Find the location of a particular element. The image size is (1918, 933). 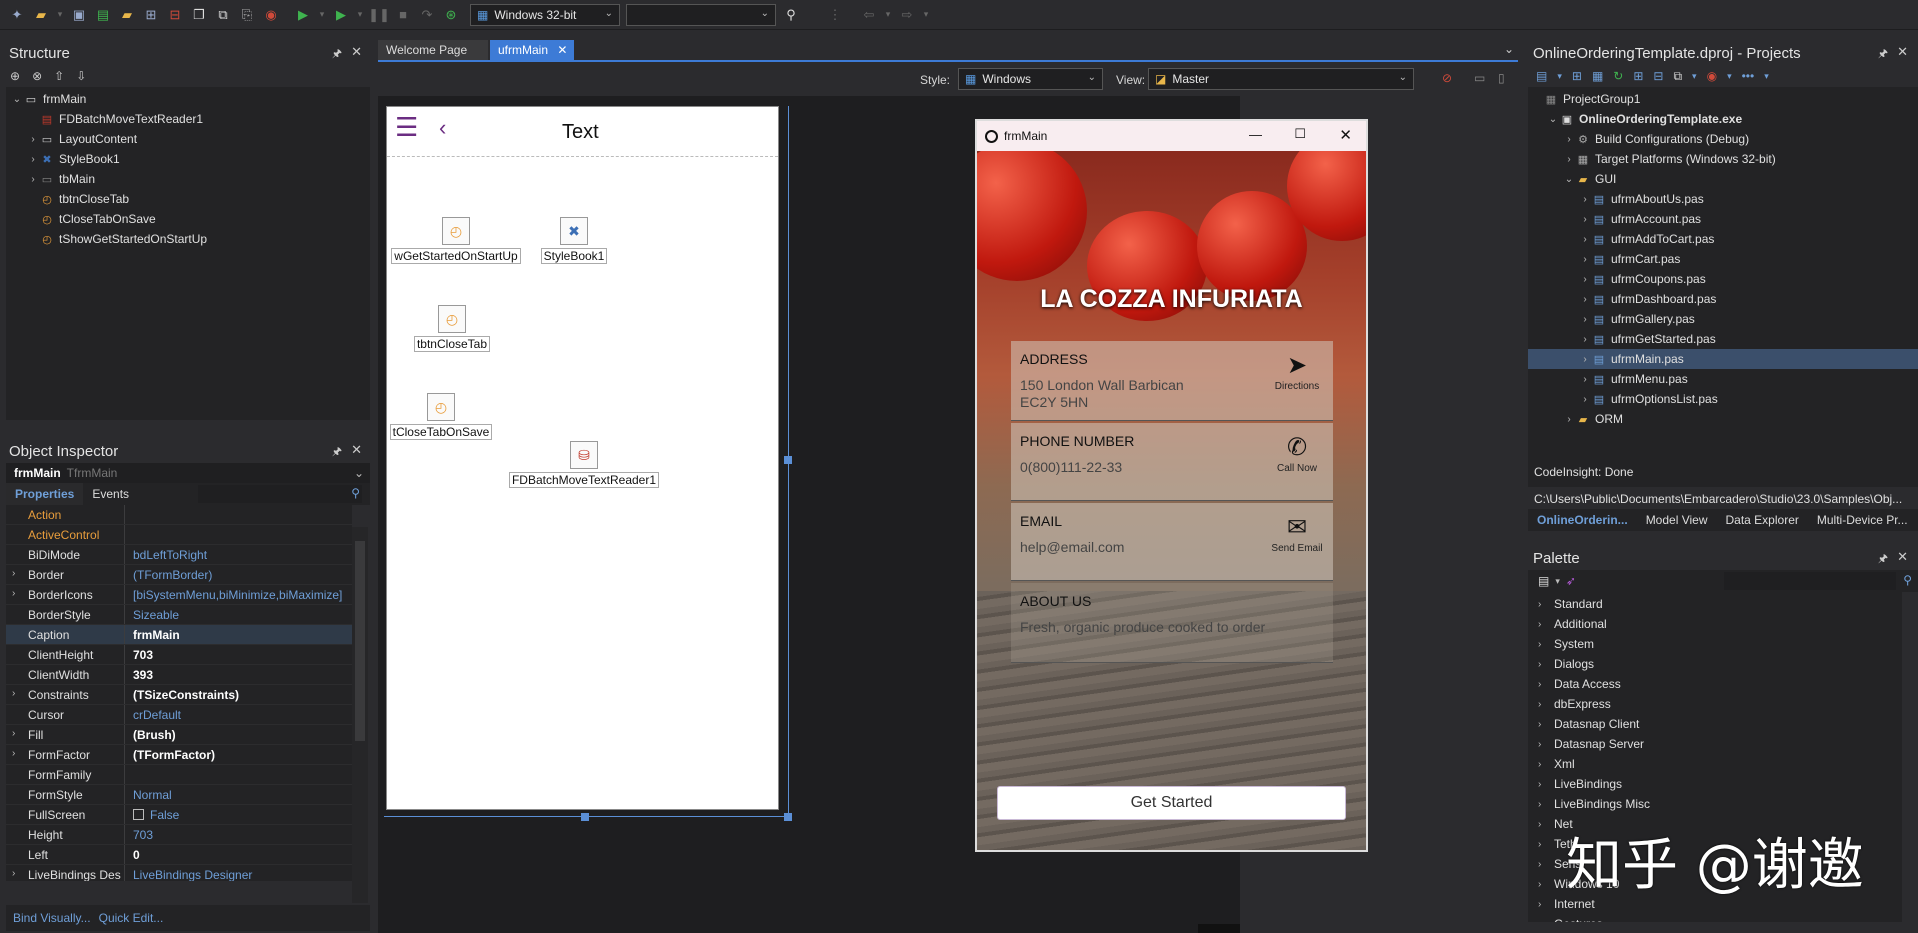

palette-category: › System is located at coordinates (1715, 644).